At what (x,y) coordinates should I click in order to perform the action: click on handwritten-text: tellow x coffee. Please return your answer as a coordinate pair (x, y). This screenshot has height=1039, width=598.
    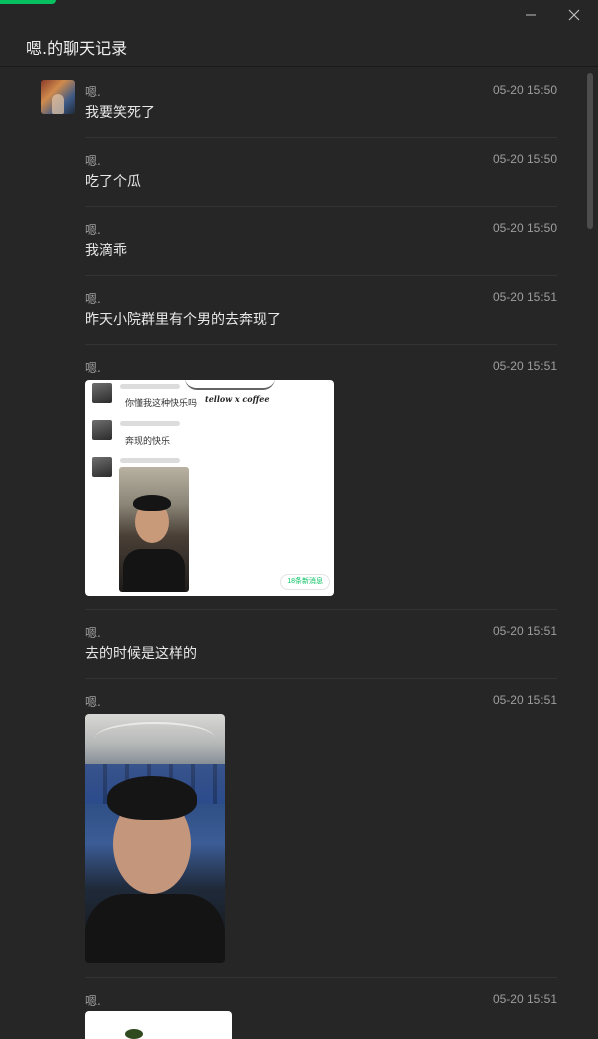
    Looking at the image, I should click on (237, 399).